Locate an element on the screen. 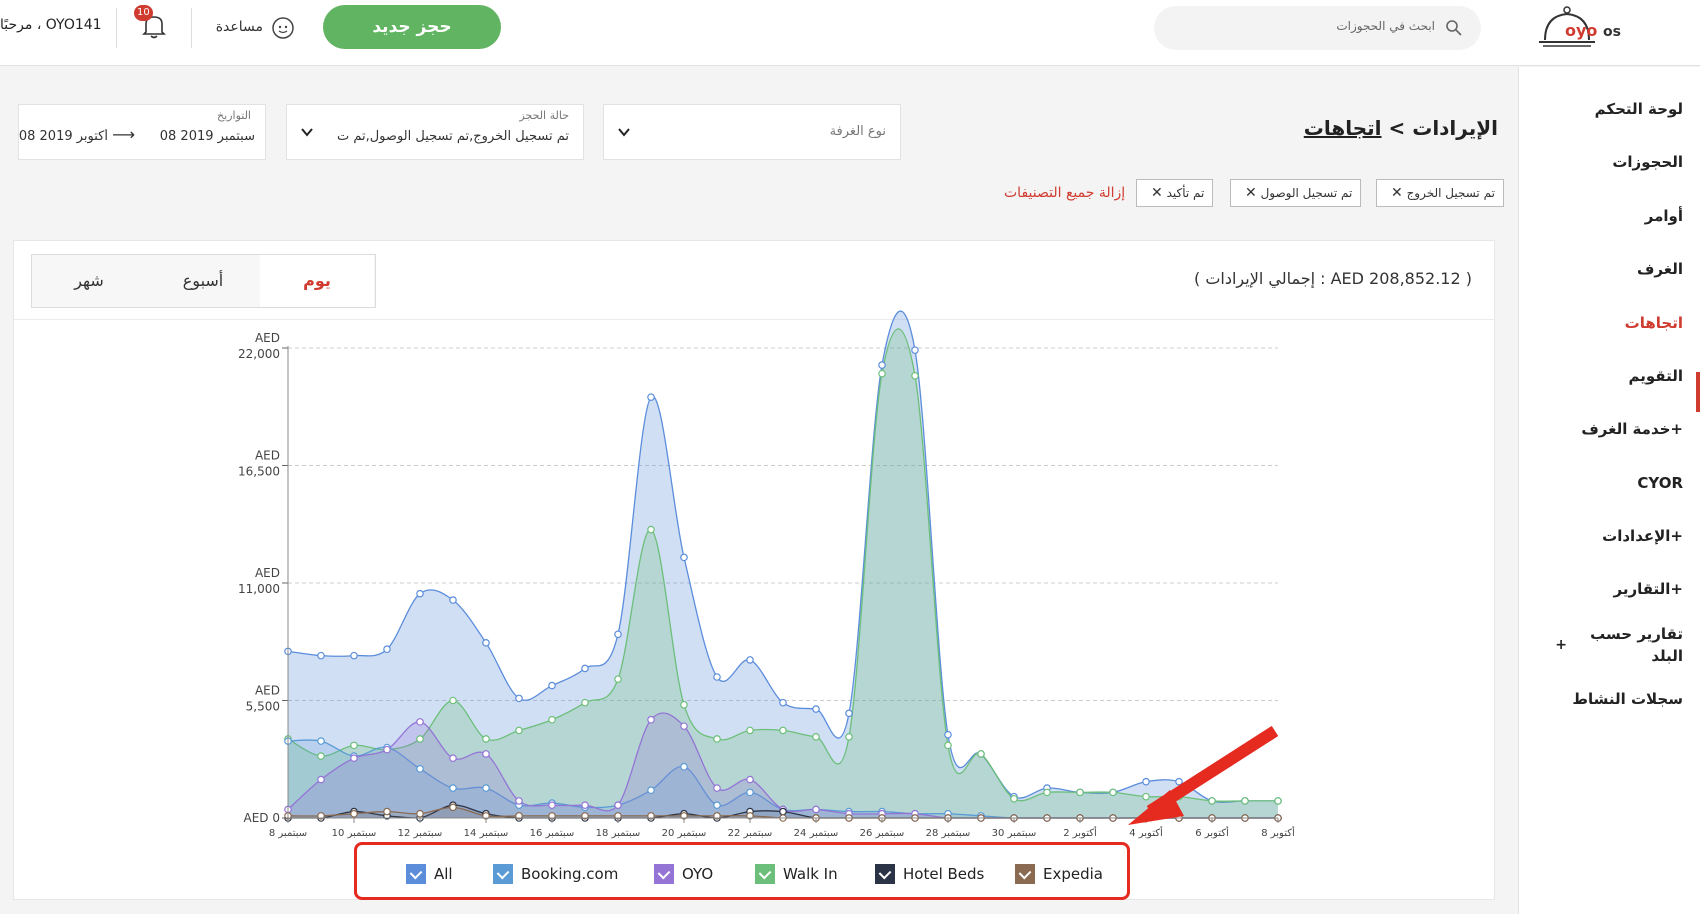  legend-item-hotel-beds: Hotel Beds is located at coordinates (929, 874).